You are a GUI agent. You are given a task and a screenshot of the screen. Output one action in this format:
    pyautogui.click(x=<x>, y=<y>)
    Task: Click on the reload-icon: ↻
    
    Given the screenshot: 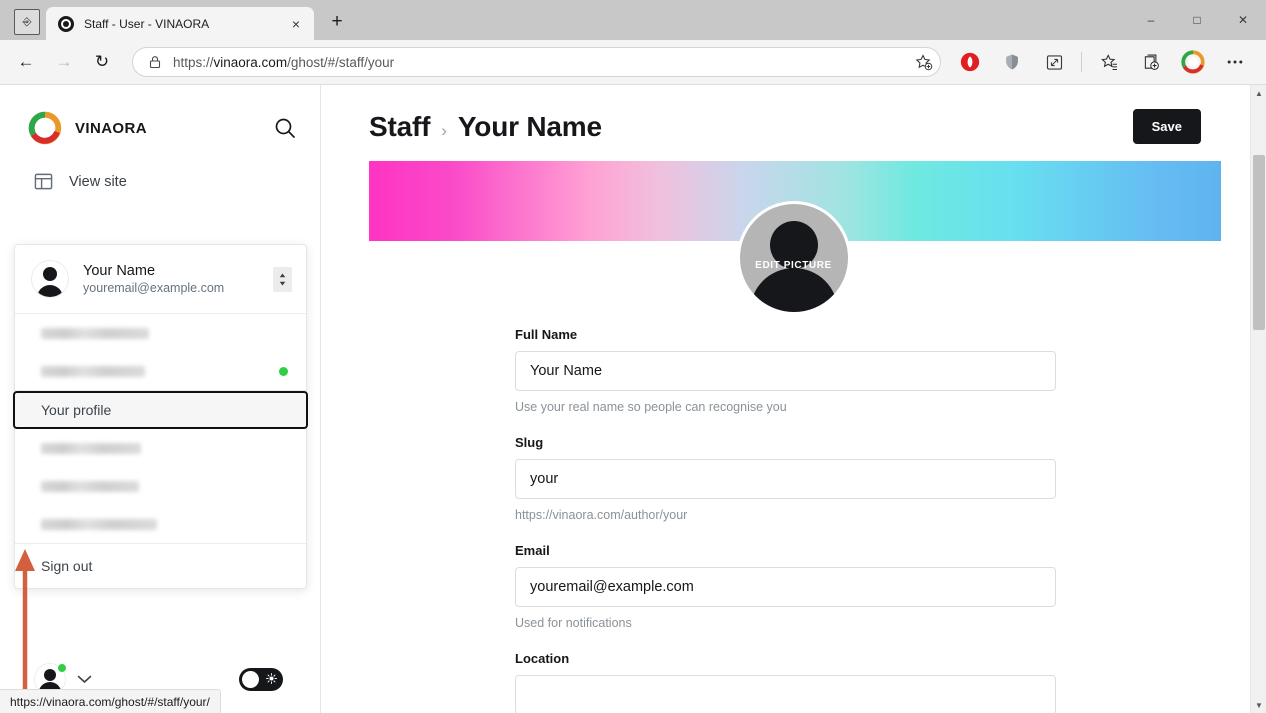 What is the action you would take?
    pyautogui.click(x=102, y=62)
    